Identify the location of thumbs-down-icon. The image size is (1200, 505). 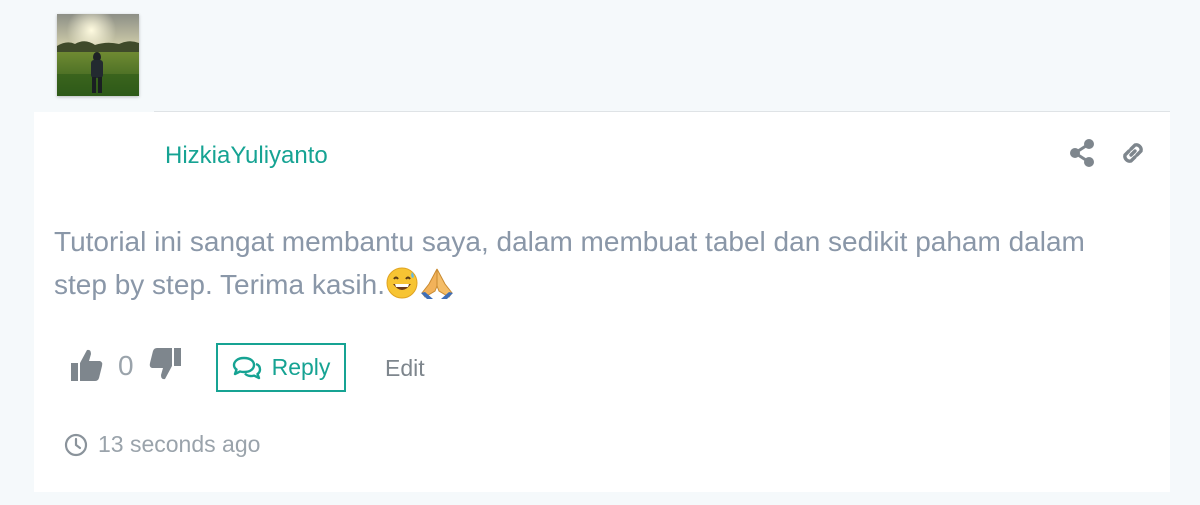
(165, 364).